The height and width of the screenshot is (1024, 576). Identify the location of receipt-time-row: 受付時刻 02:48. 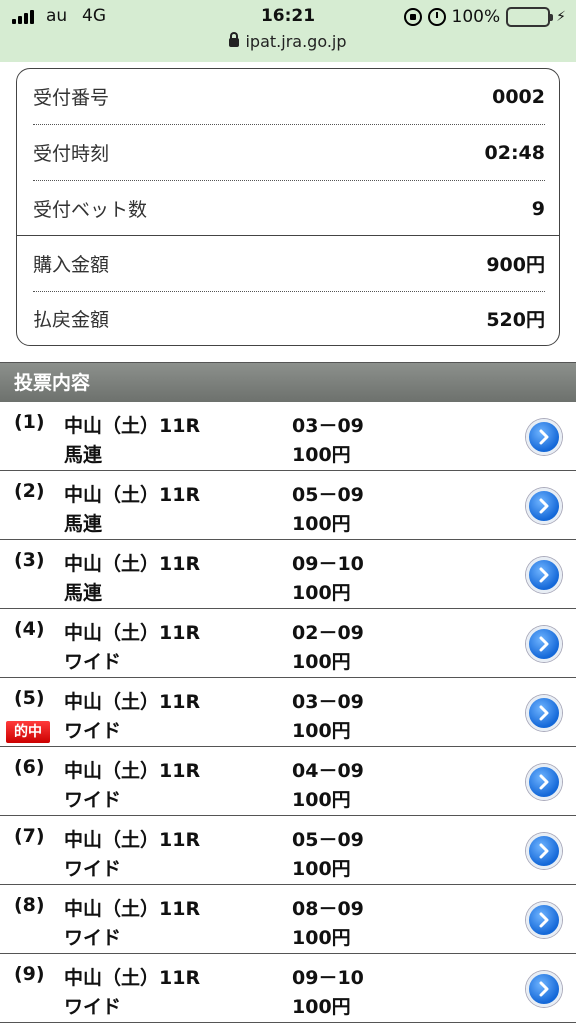
(289, 152).